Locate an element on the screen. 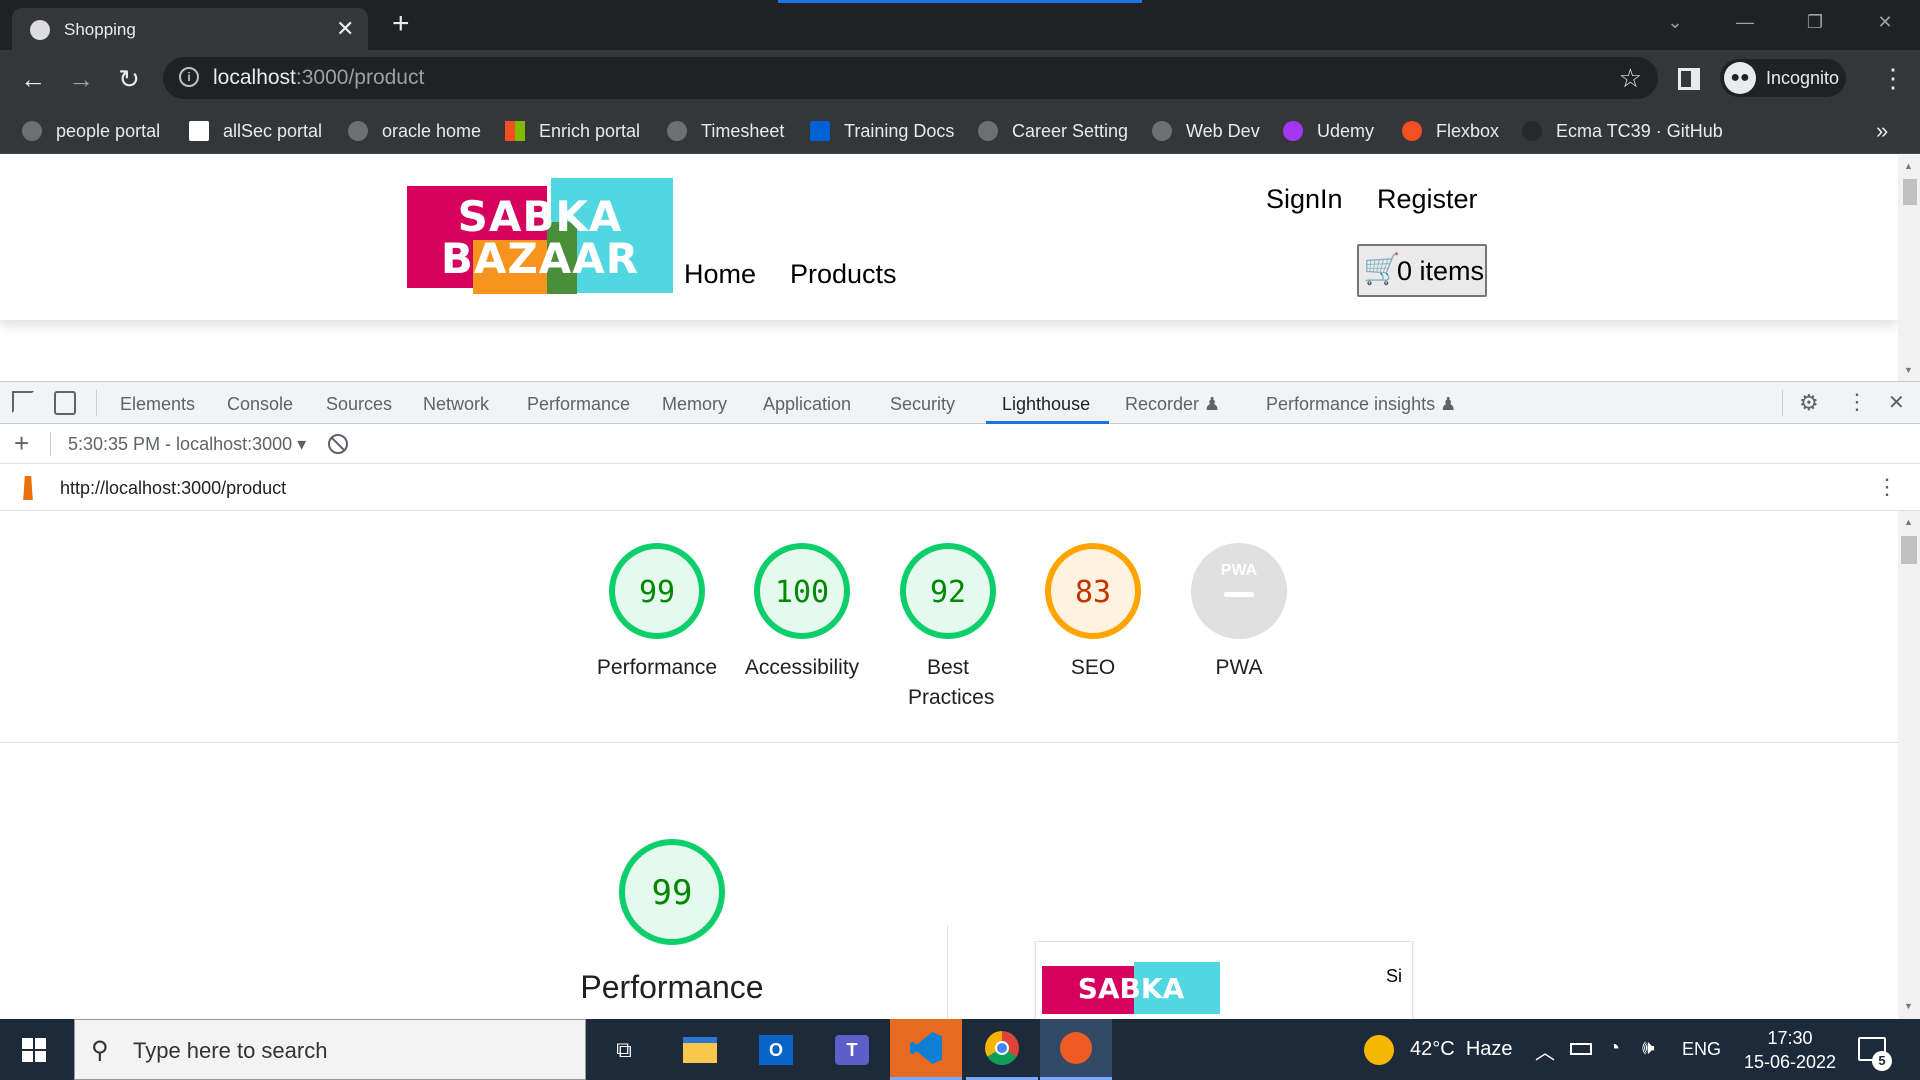  gauge-seo: 83 is located at coordinates (1093, 591).